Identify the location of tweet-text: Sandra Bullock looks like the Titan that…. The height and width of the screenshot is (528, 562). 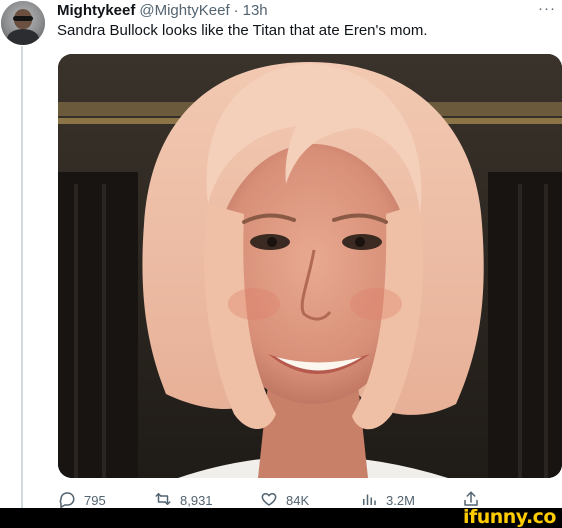
(242, 30).